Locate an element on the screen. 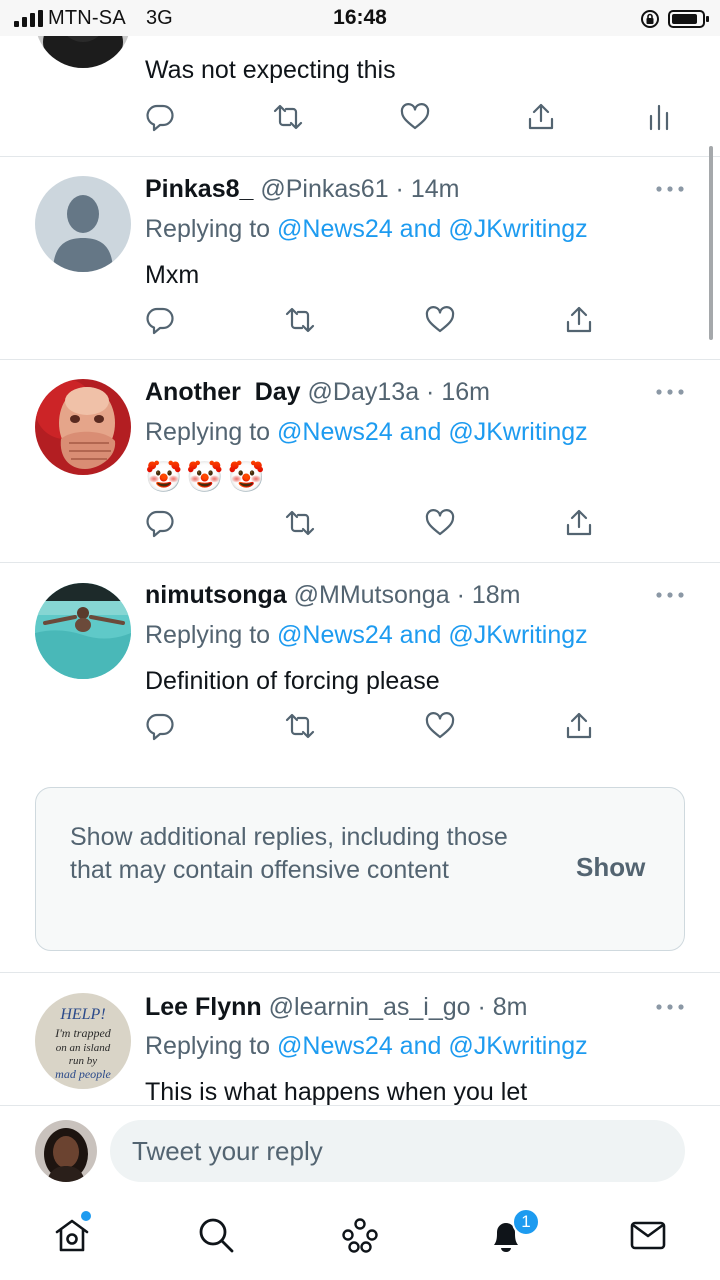  handle: @learnin_as_i_go is located at coordinates (369, 1007).